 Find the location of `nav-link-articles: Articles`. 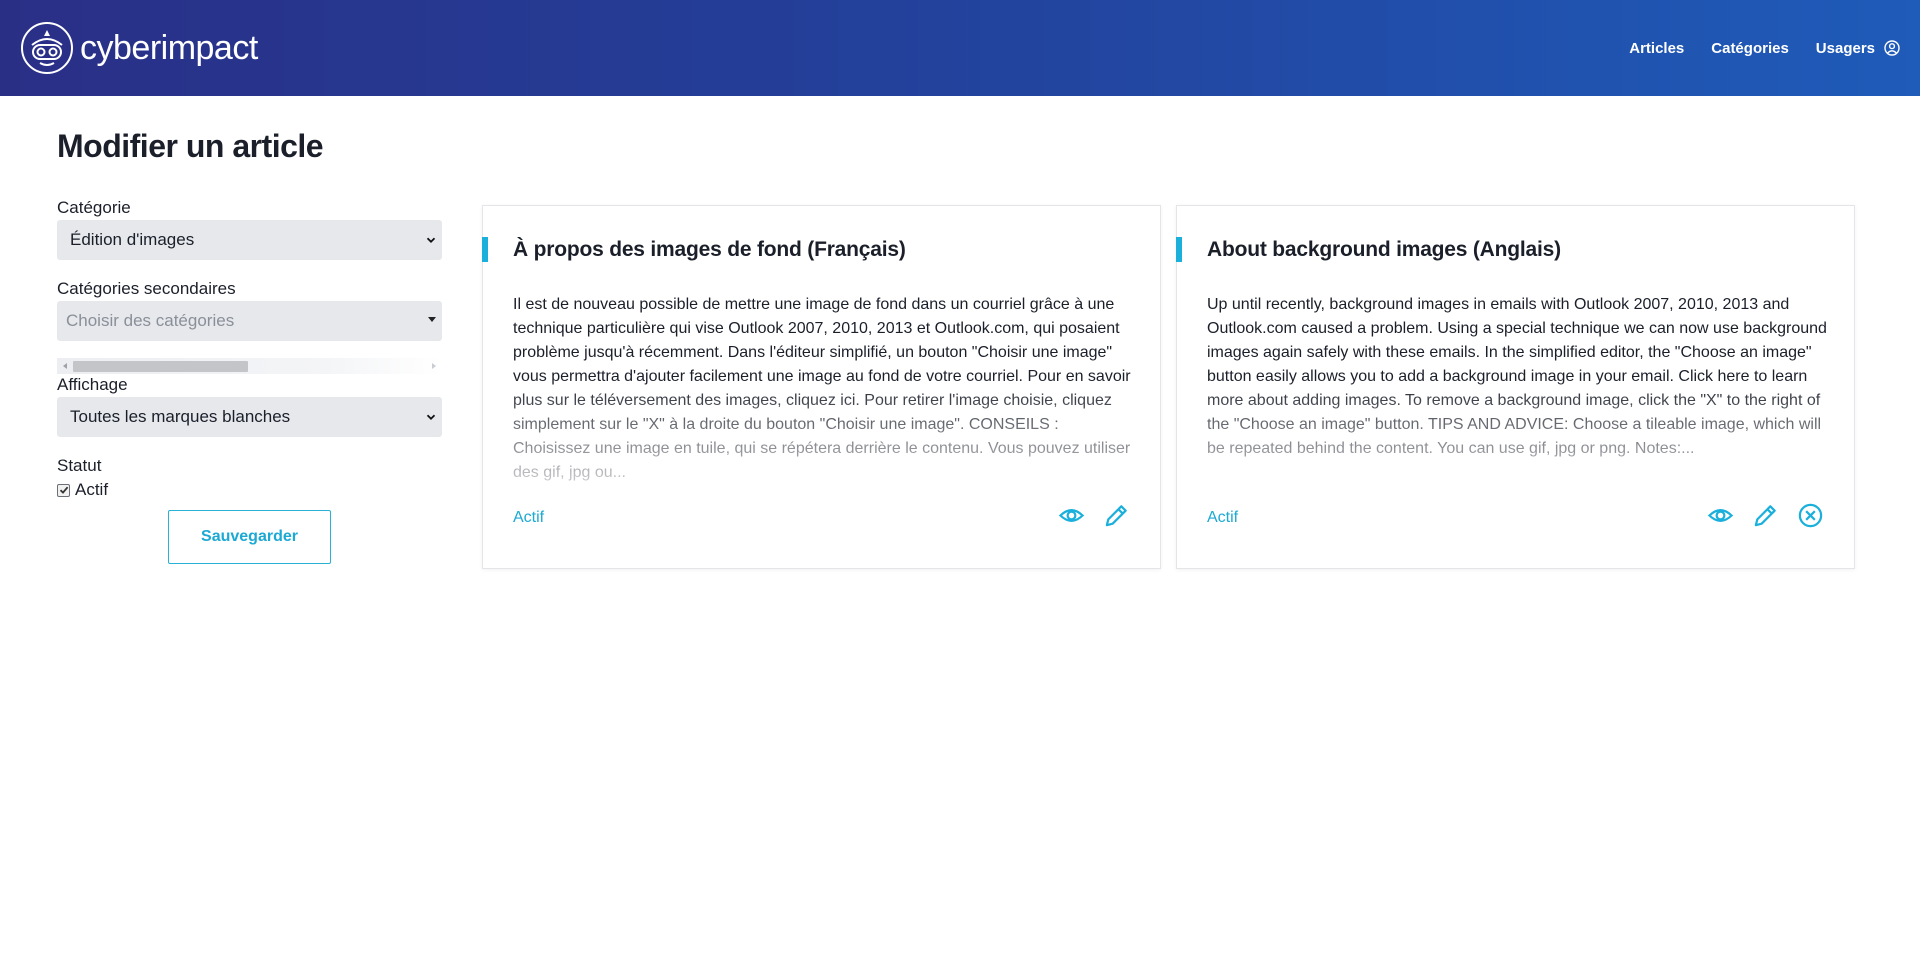

nav-link-articles: Articles is located at coordinates (1656, 48).